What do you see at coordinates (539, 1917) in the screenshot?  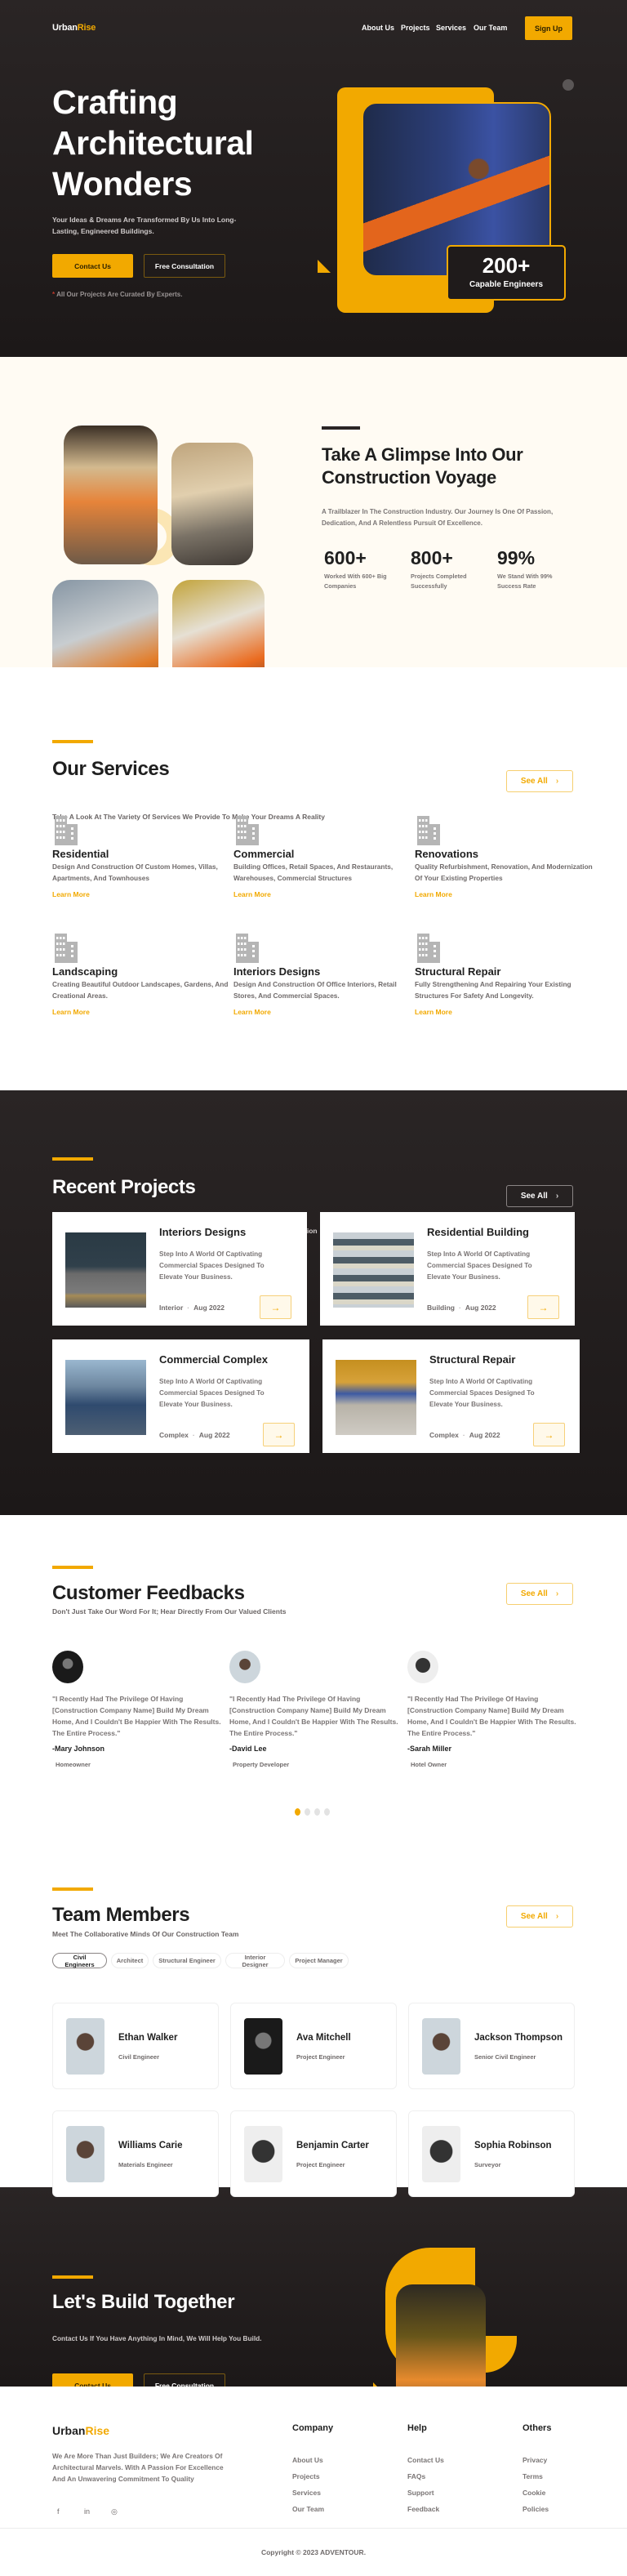 I see `team-see-all-button: See All ›` at bounding box center [539, 1917].